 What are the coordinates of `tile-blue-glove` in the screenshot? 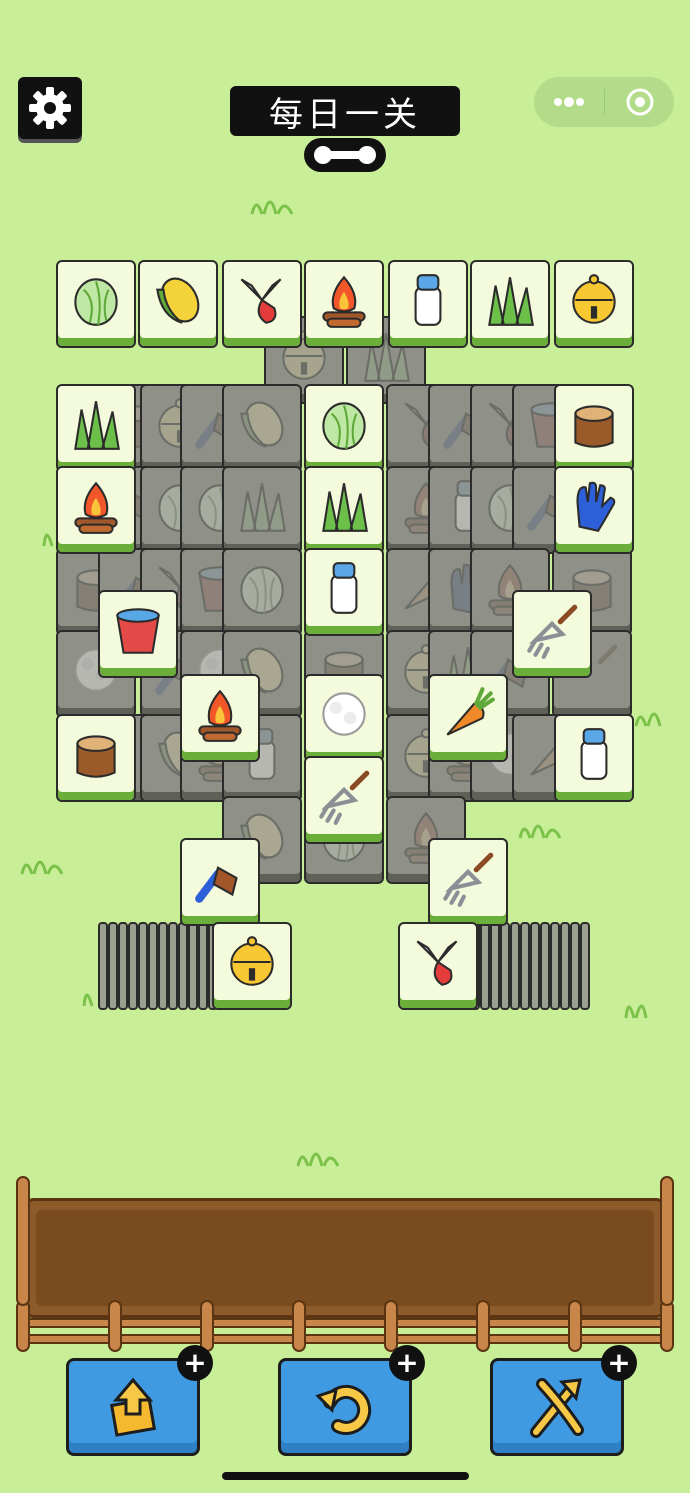 It's located at (594, 510).